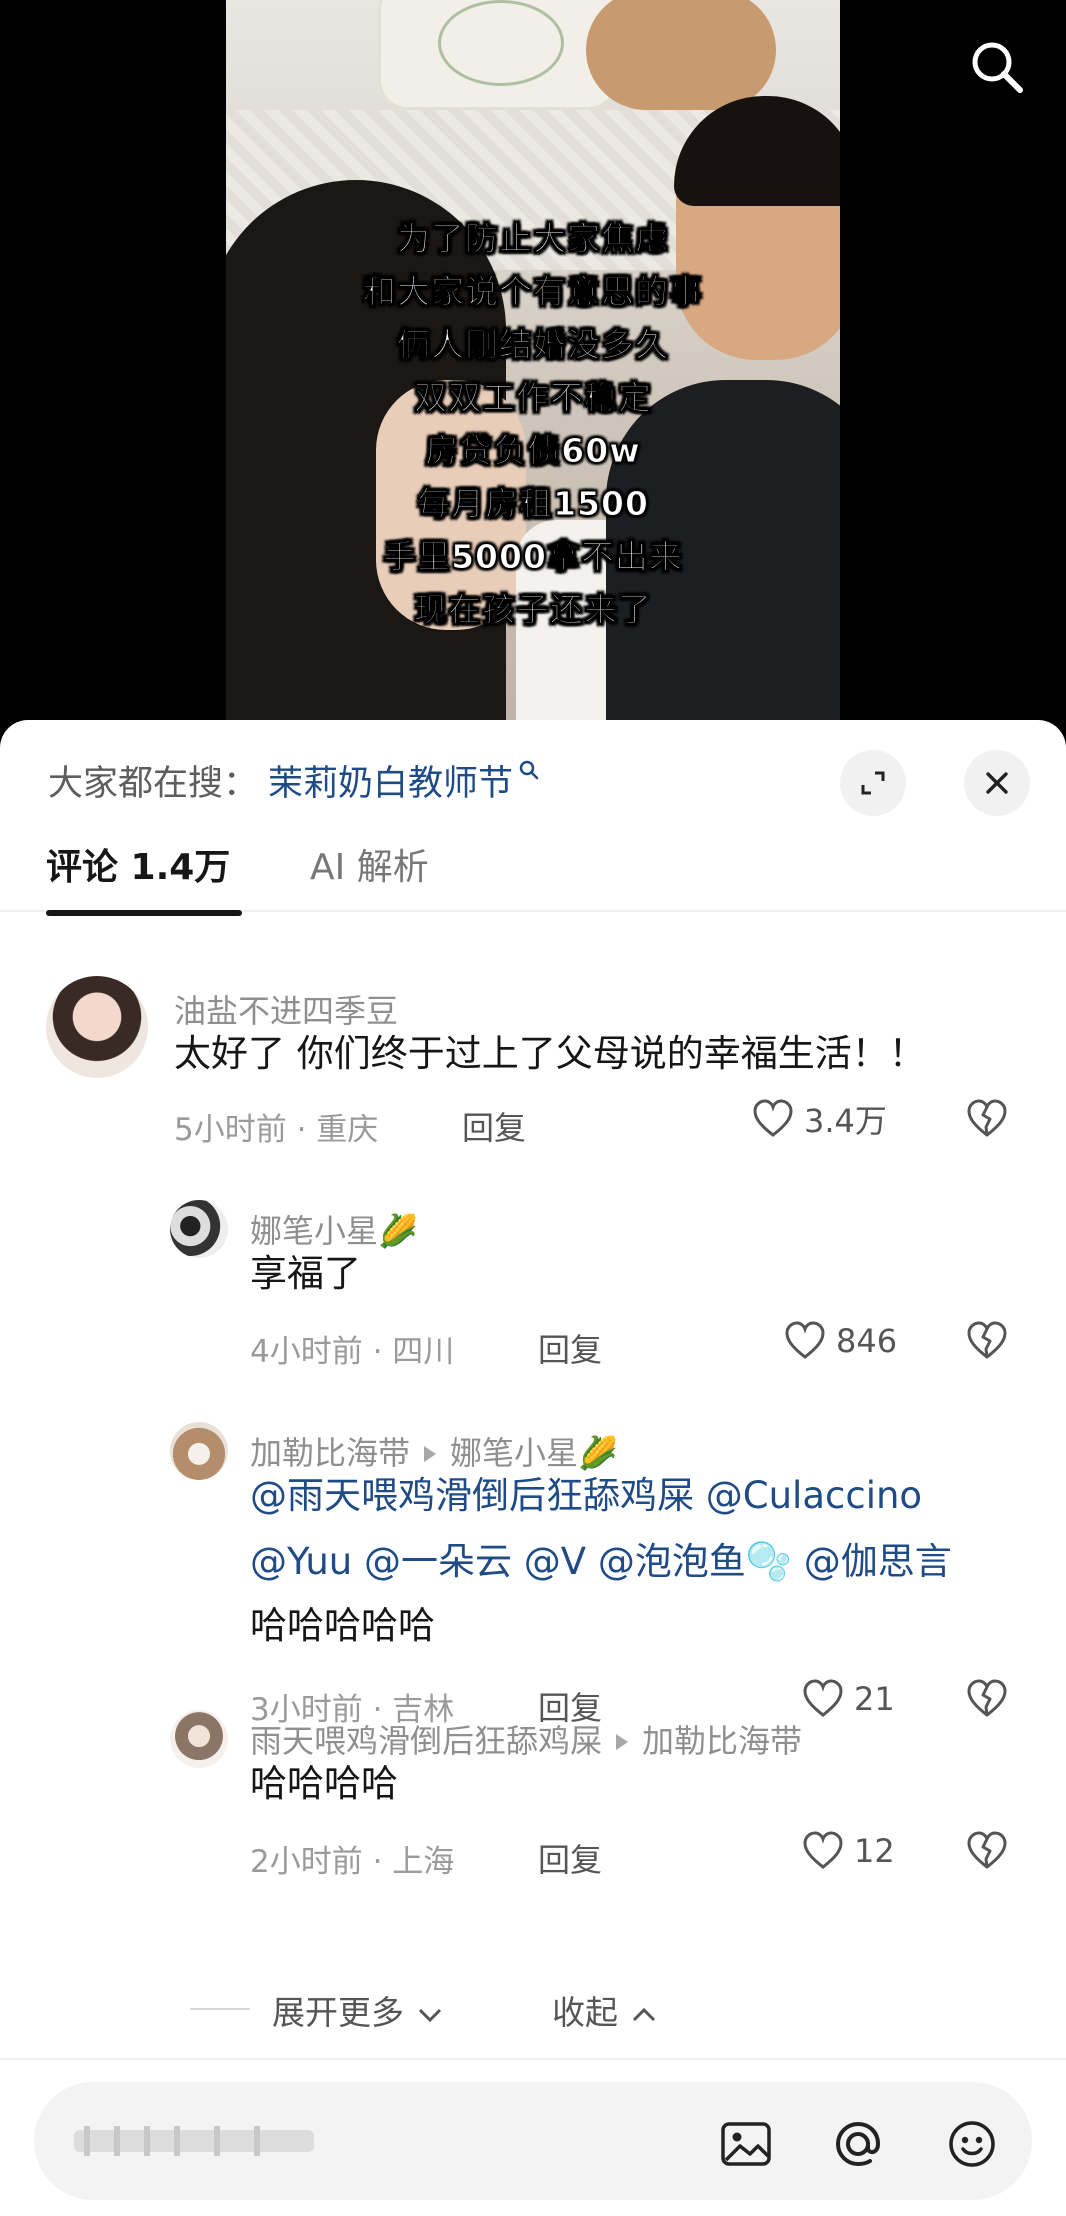 The width and height of the screenshot is (1066, 2216). Describe the element at coordinates (874, 1699) in the screenshot. I see `like-count: 21` at that location.